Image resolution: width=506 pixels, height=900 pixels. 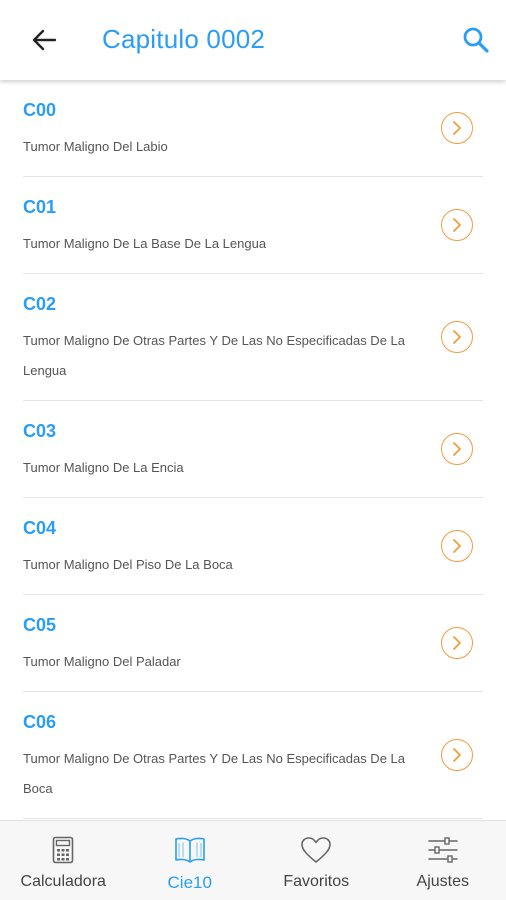 I want to click on item-description: Tumor Maligno Del Labio, so click(x=95, y=146).